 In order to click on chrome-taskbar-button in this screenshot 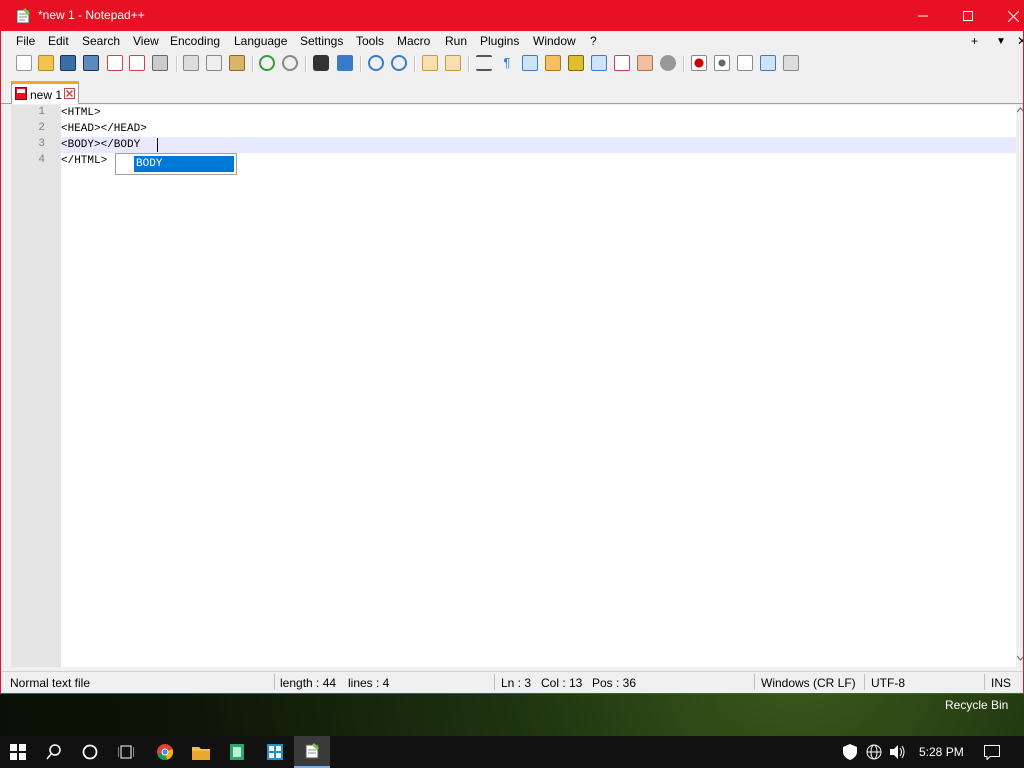, I will do `click(165, 752)`.